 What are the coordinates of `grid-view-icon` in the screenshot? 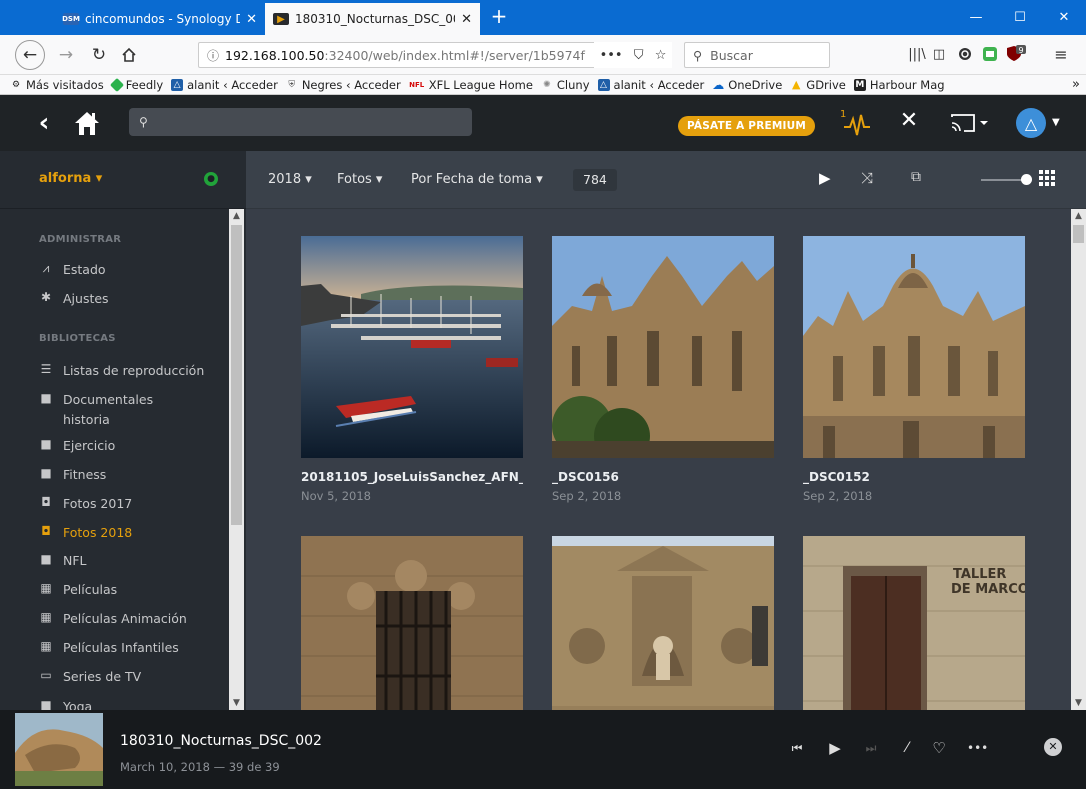 It's located at (1047, 178).